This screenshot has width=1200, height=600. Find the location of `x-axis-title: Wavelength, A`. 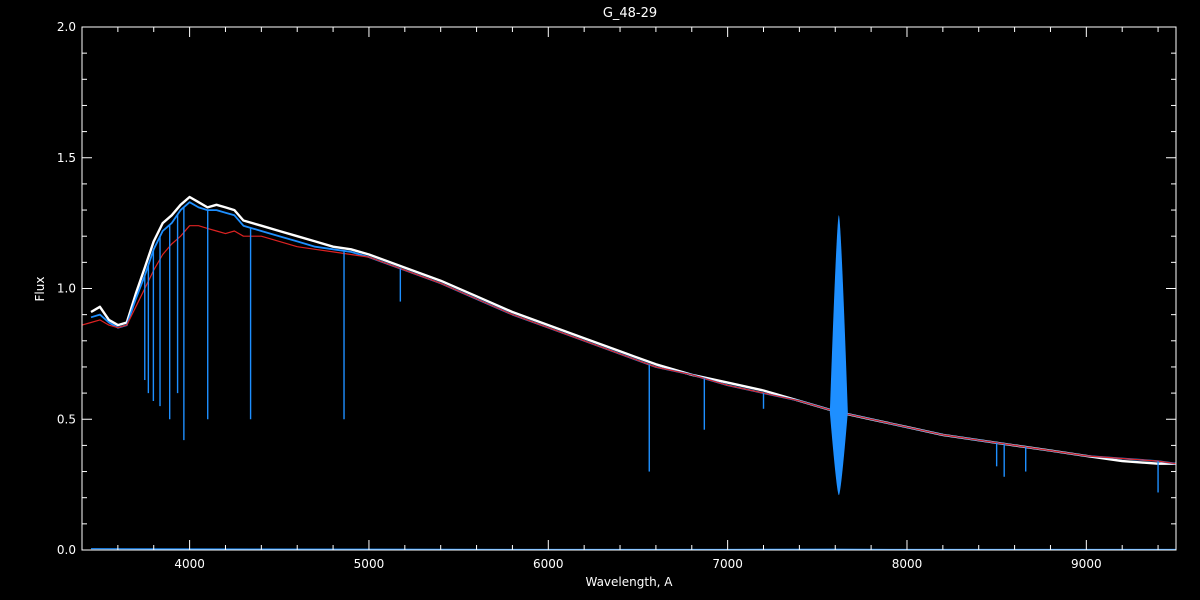

x-axis-title: Wavelength, A is located at coordinates (629, 582).